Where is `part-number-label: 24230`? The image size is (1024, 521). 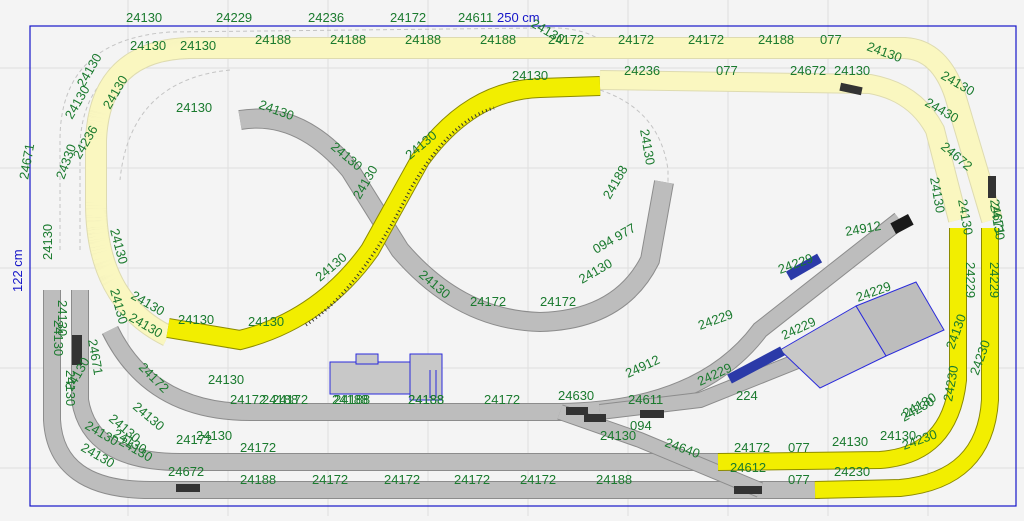 part-number-label: 24230 is located at coordinates (852, 471).